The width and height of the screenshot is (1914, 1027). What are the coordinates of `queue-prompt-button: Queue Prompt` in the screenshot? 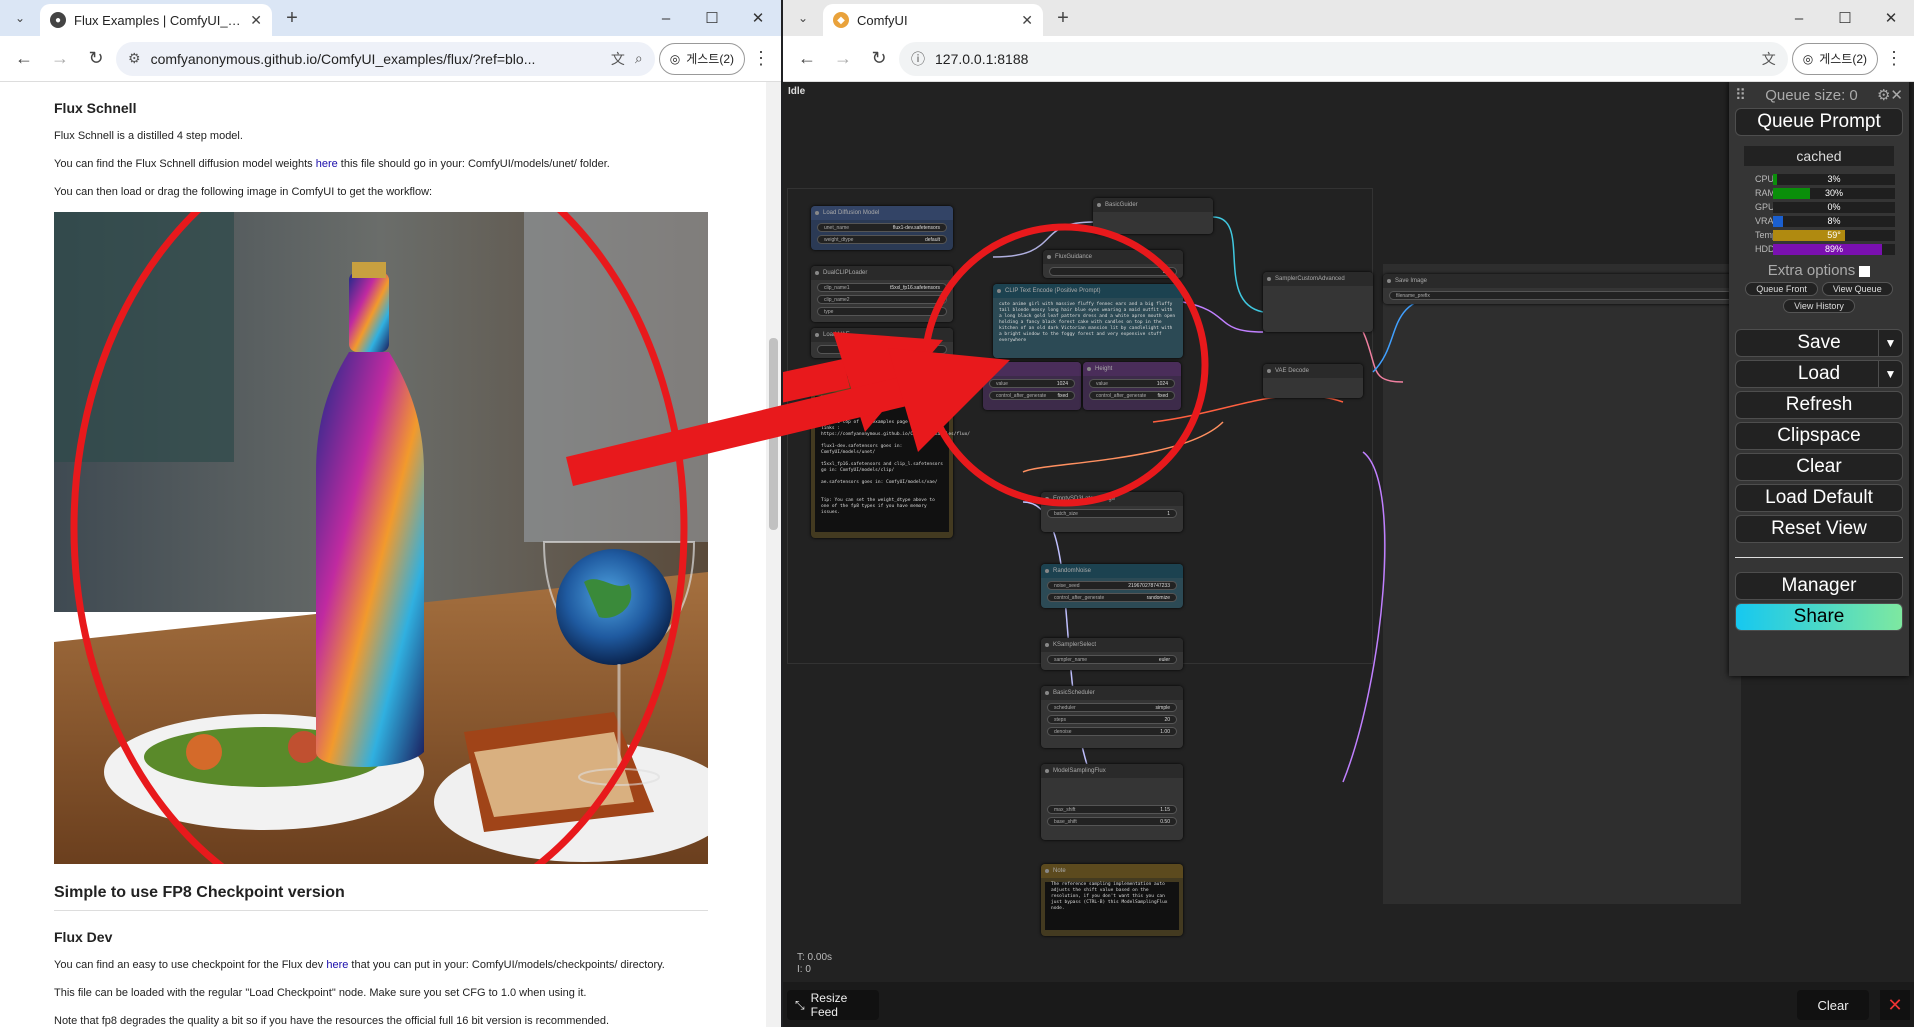 It's located at (1819, 122).